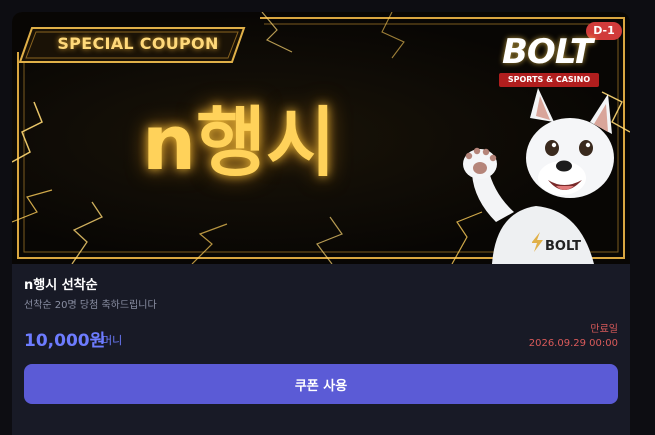  What do you see at coordinates (61, 285) in the screenshot?
I see `coupon-title: n행시 선착순` at bounding box center [61, 285].